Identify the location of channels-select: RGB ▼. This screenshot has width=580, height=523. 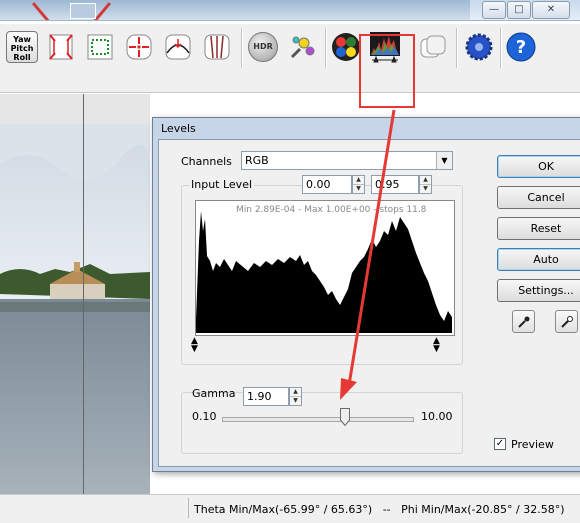
(347, 160).